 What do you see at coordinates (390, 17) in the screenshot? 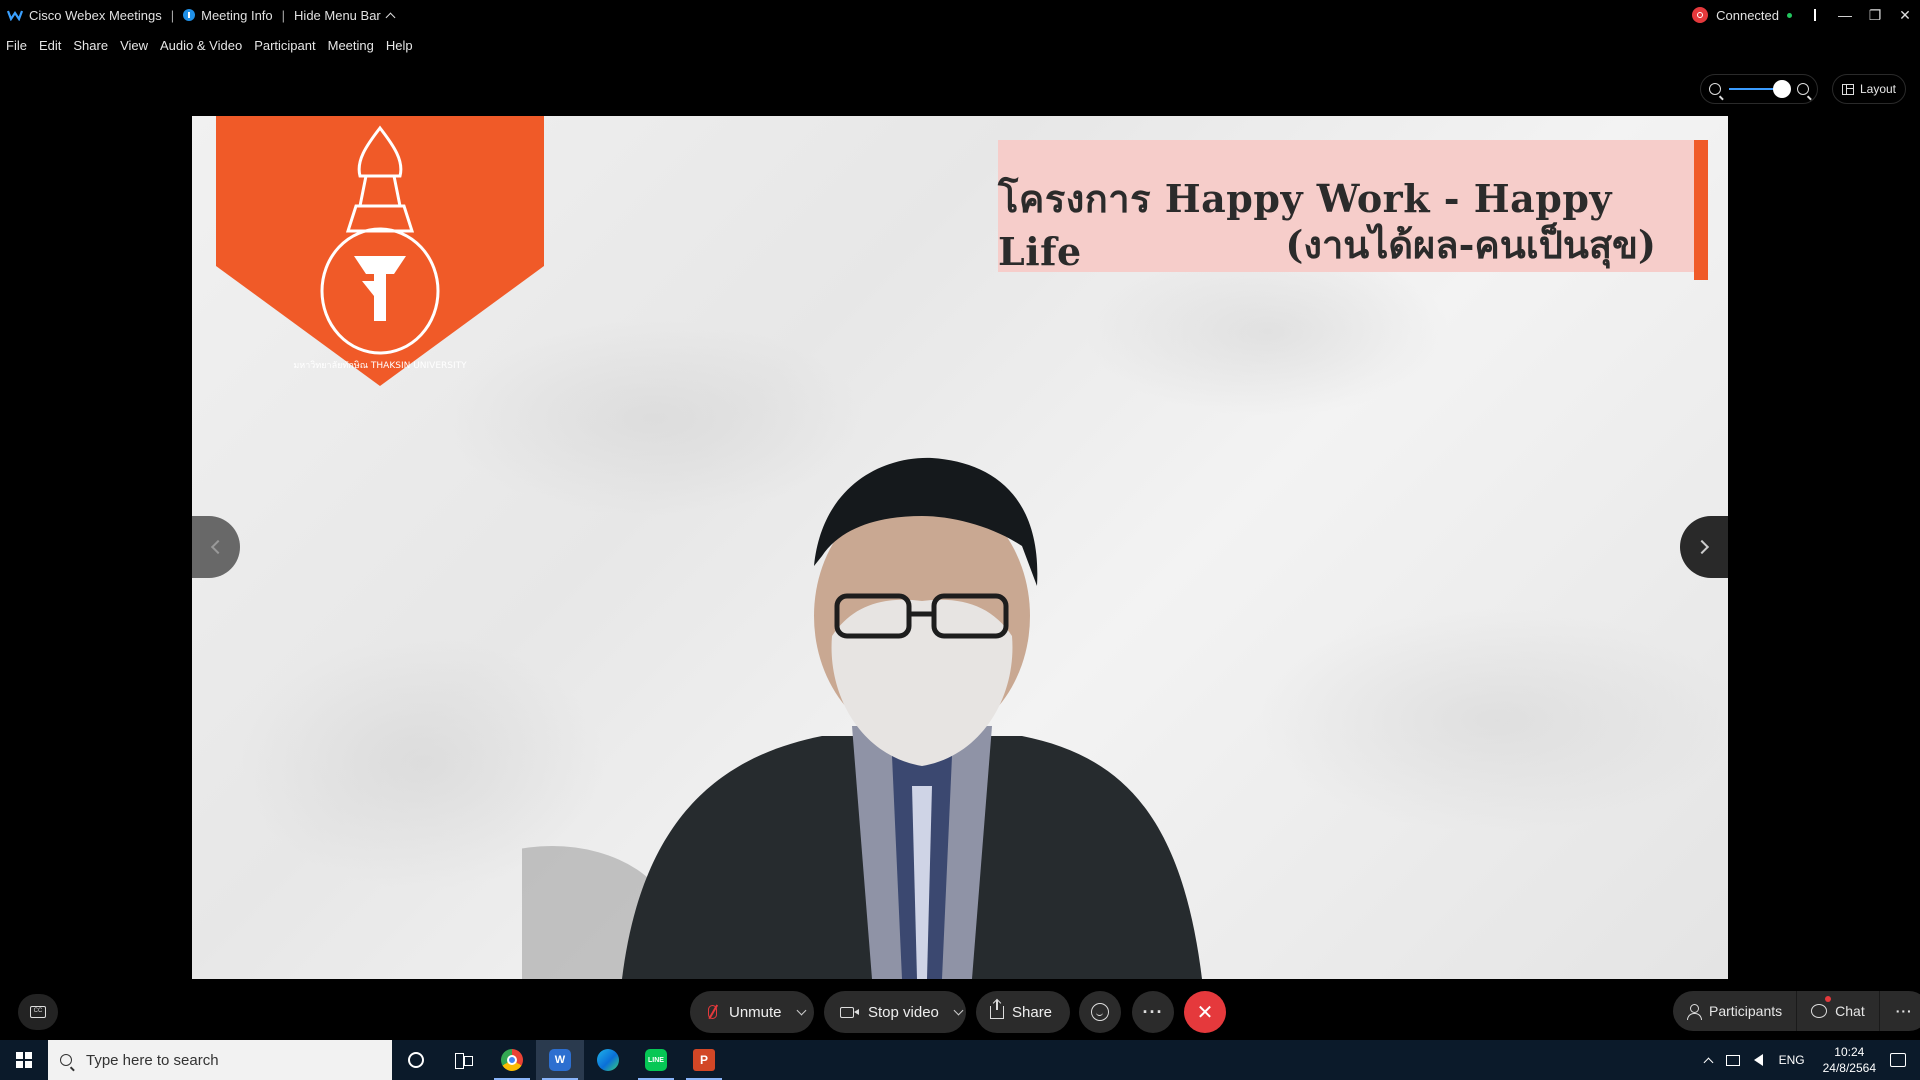
I see `chevron-up-icon` at bounding box center [390, 17].